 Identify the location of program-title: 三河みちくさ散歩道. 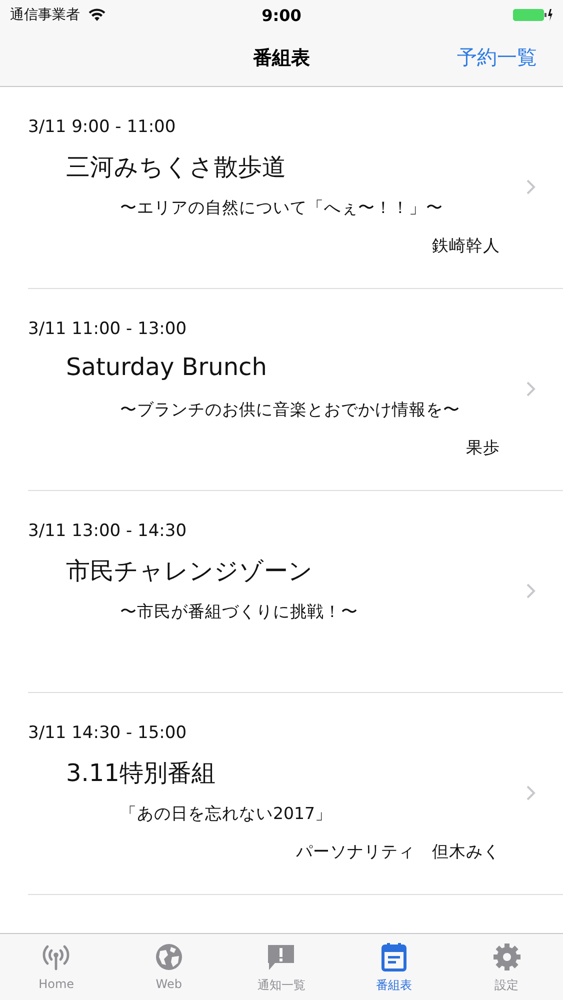
(176, 167).